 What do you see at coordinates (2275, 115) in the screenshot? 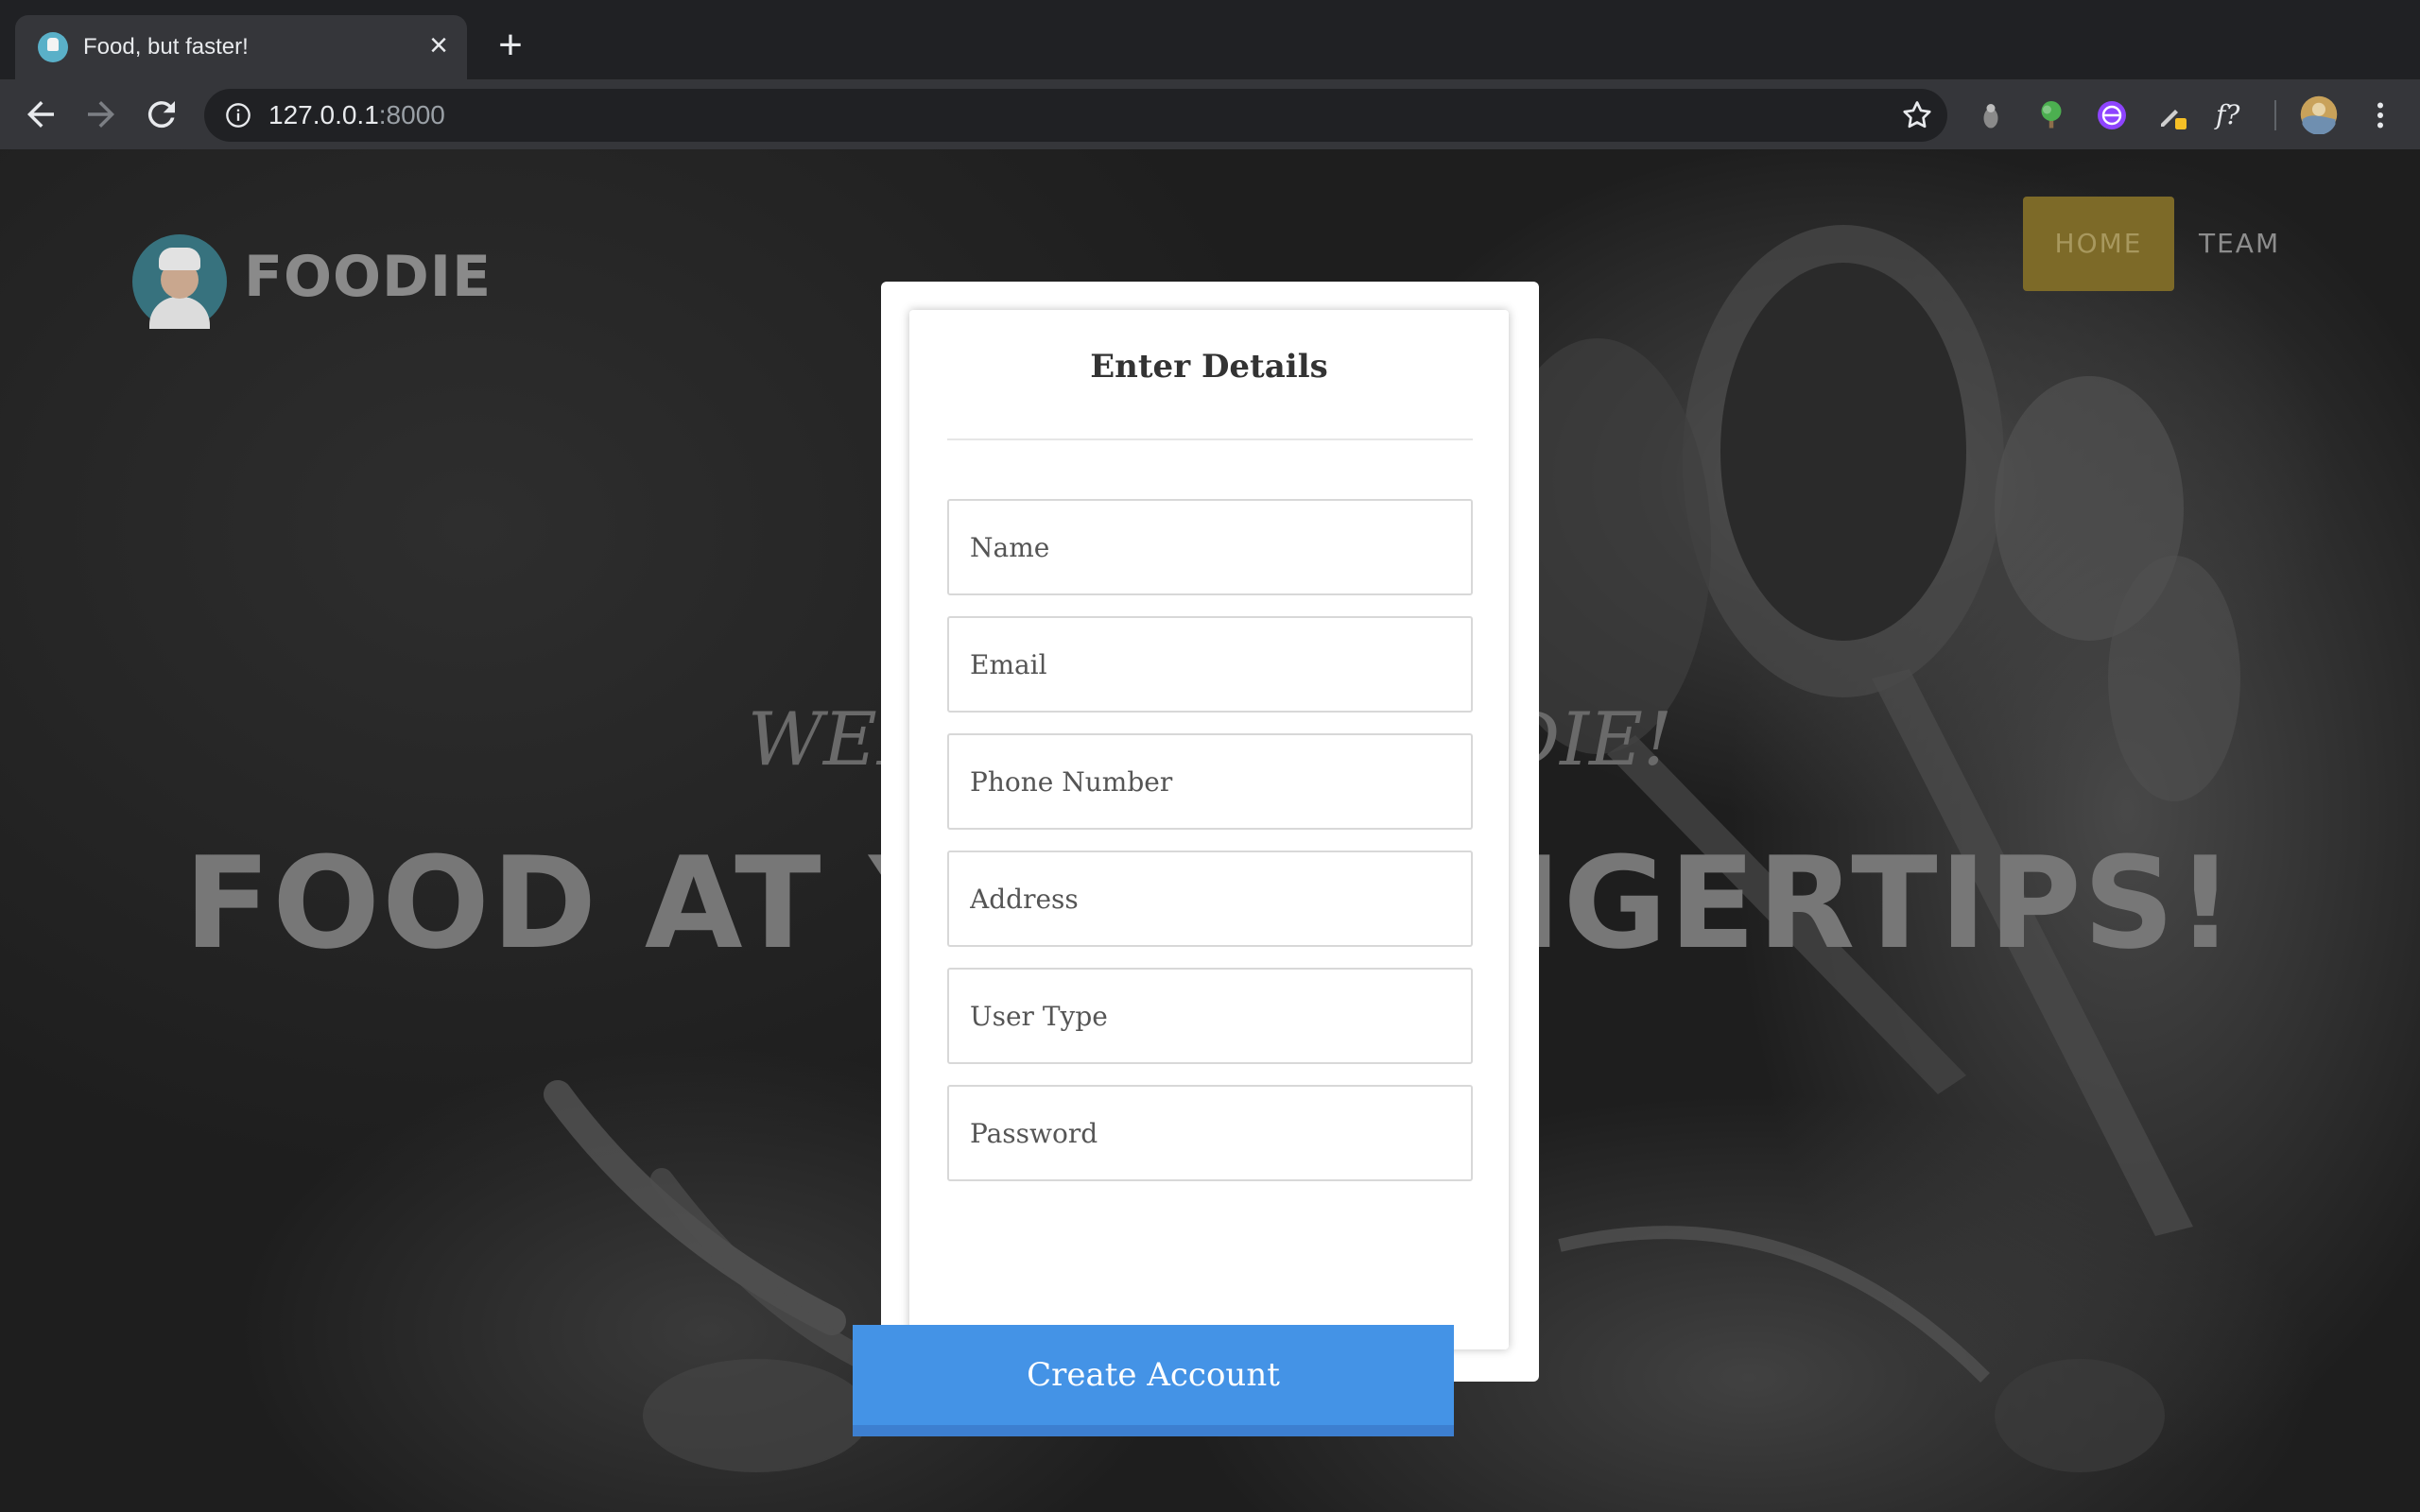
I see `toolbar-separator` at bounding box center [2275, 115].